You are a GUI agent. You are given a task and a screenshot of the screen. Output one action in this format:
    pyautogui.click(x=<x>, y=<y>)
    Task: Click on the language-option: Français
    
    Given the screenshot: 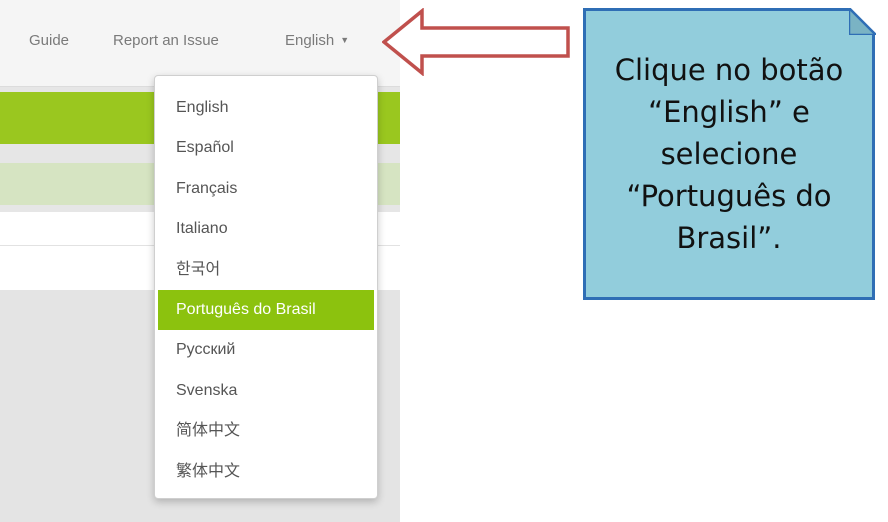 What is the action you would take?
    pyautogui.click(x=266, y=189)
    